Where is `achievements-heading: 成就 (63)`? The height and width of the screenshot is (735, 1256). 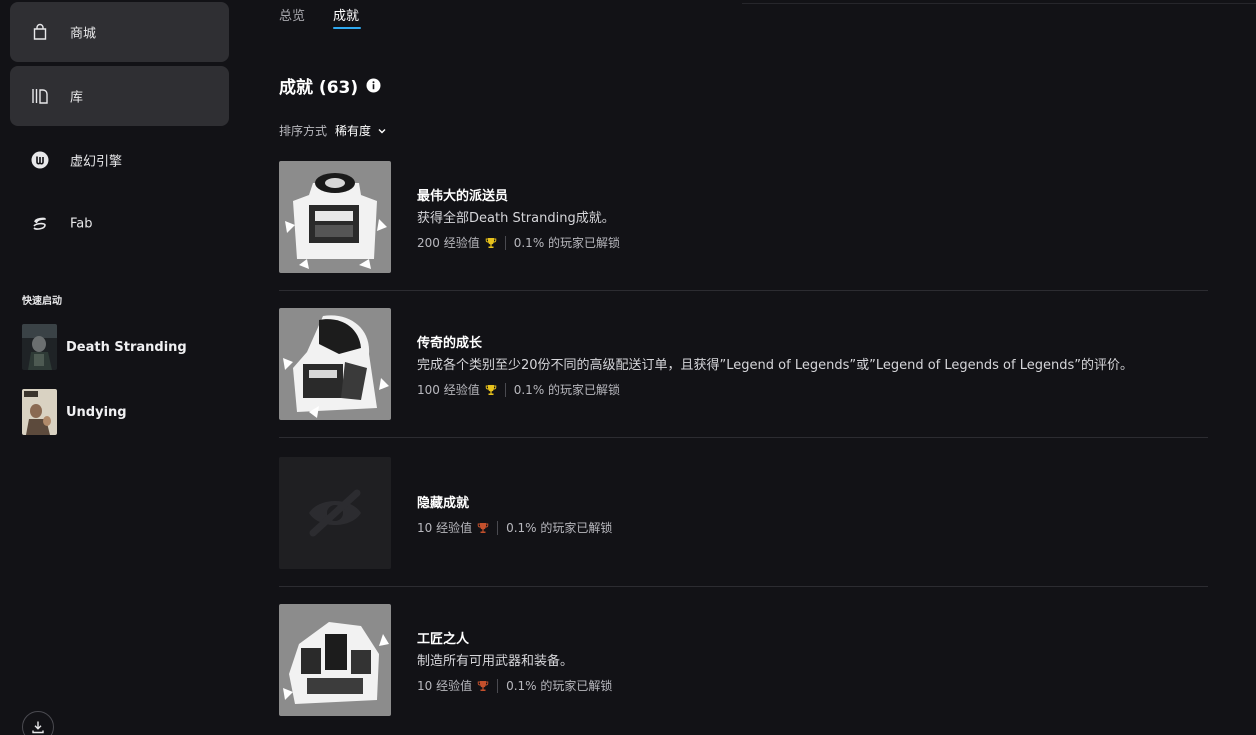 achievements-heading: 成就 (63) is located at coordinates (330, 85).